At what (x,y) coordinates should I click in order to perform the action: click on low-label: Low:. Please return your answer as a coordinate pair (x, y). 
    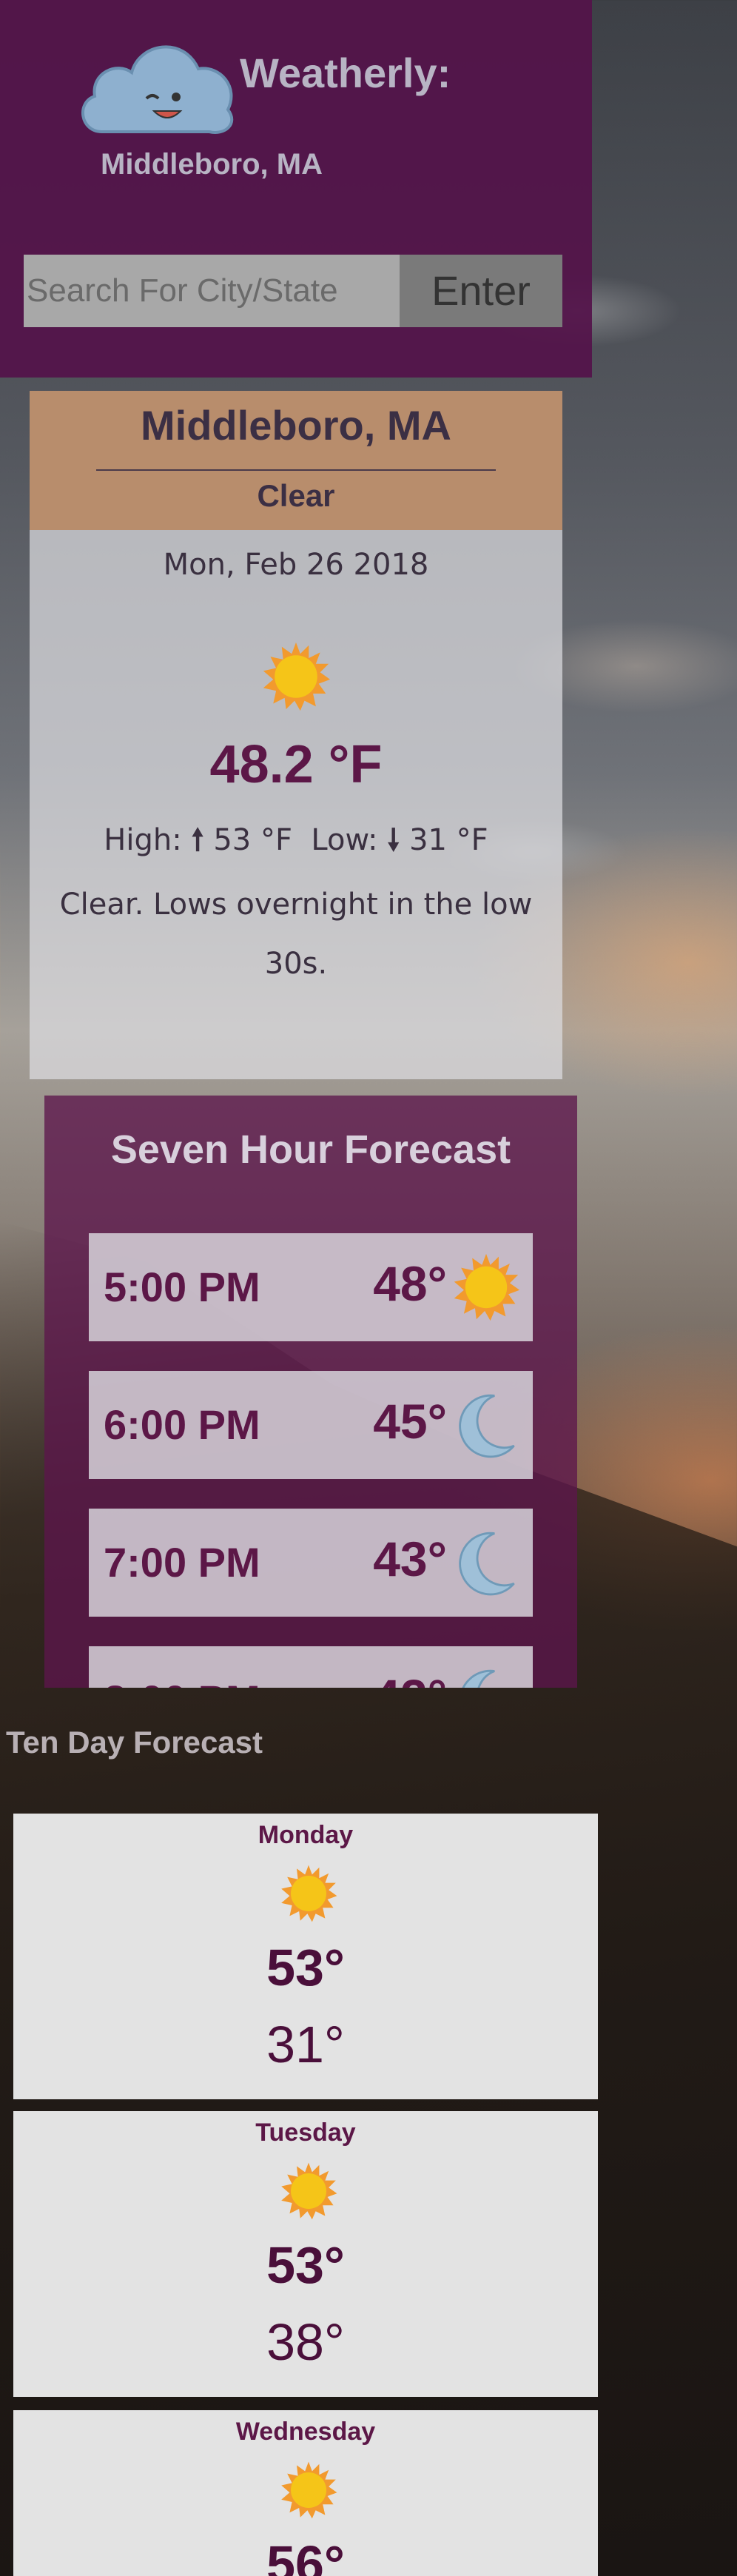
    Looking at the image, I should click on (344, 840).